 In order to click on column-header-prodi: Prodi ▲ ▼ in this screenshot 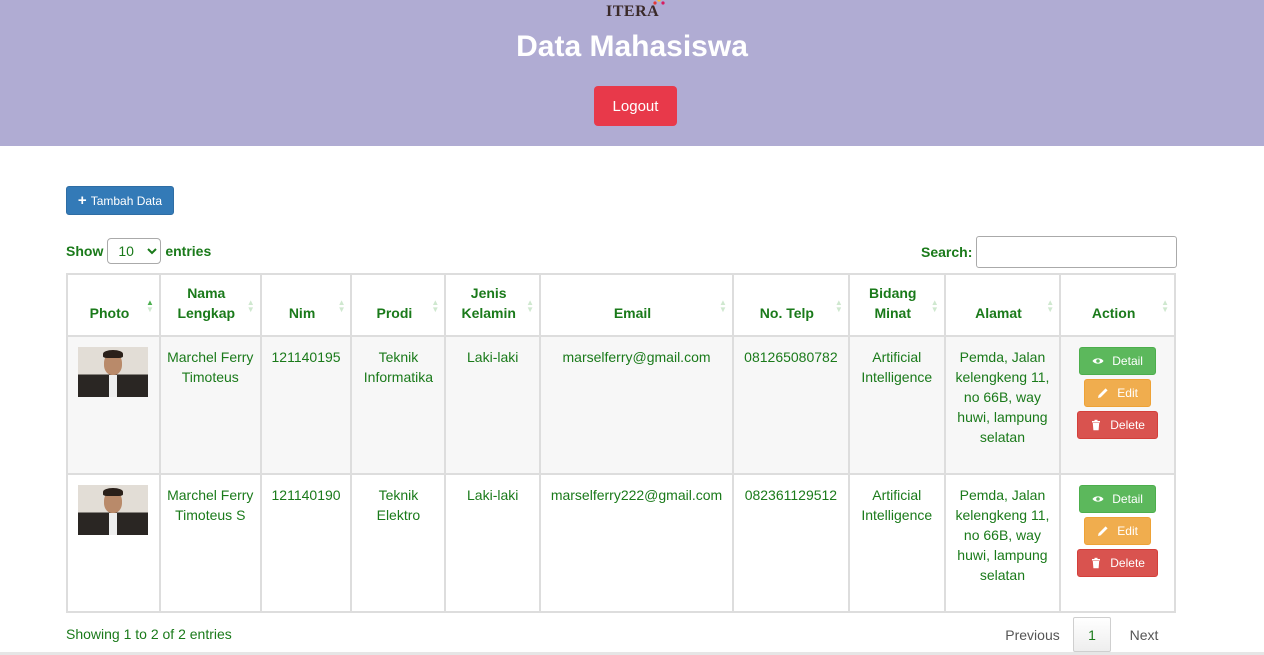, I will do `click(398, 305)`.